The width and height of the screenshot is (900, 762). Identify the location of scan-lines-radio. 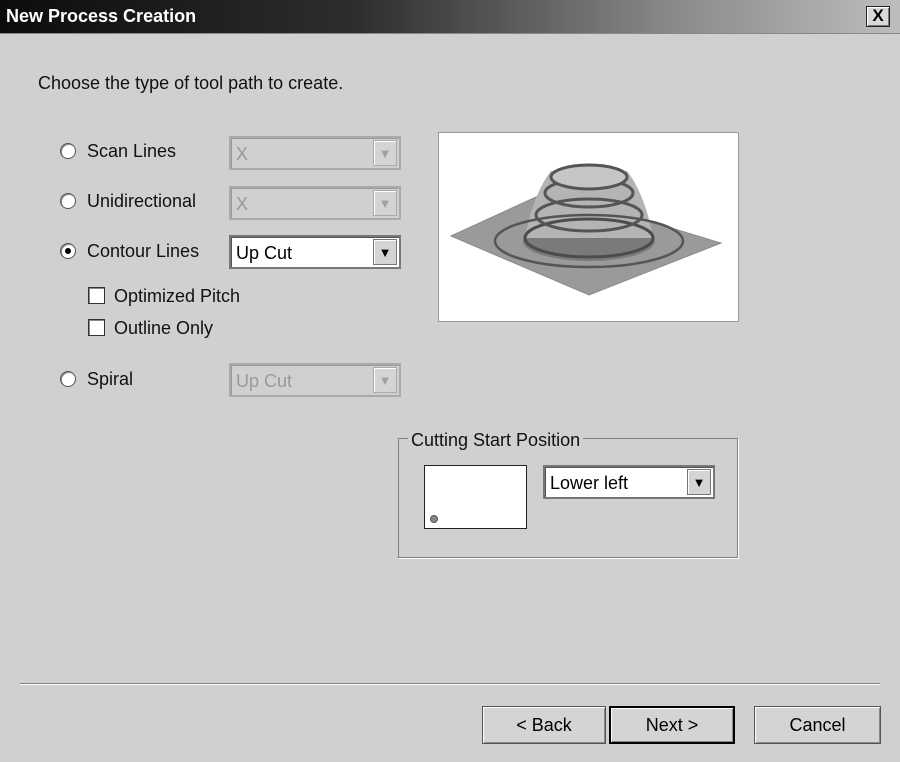
(68, 151).